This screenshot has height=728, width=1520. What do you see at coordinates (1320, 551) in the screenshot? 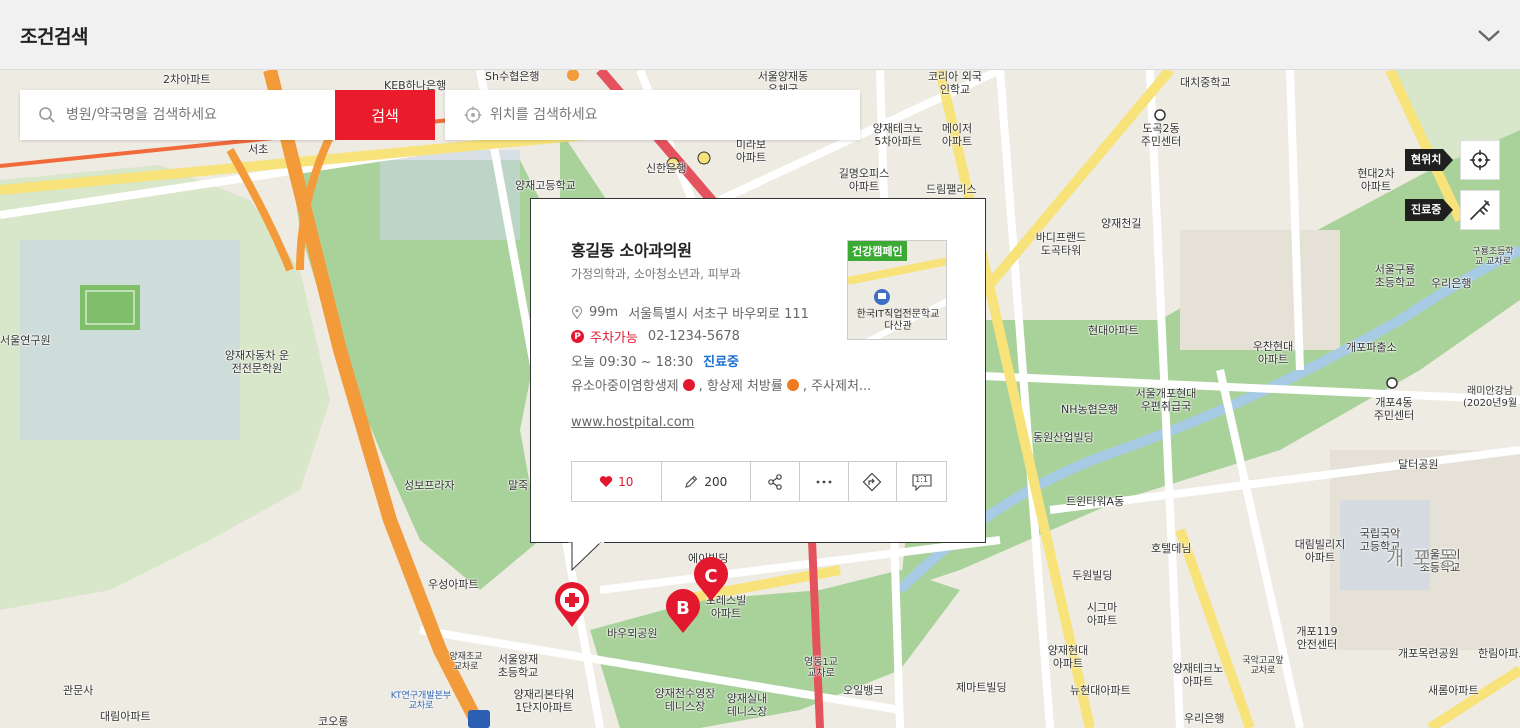
I see `map-label: 대림빌리지 아파트` at bounding box center [1320, 551].